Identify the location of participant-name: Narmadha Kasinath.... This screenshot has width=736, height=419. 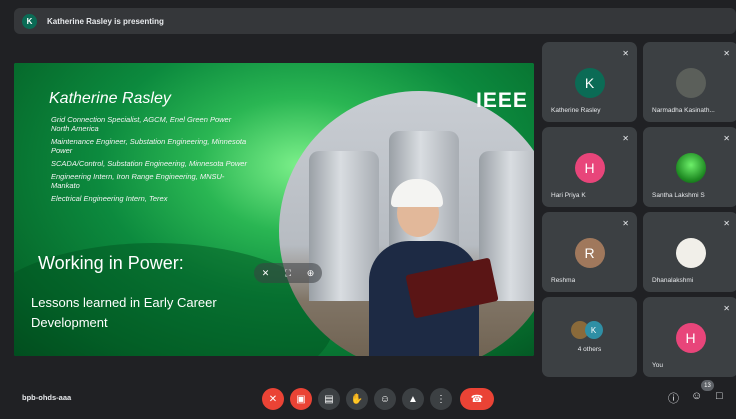
(683, 110).